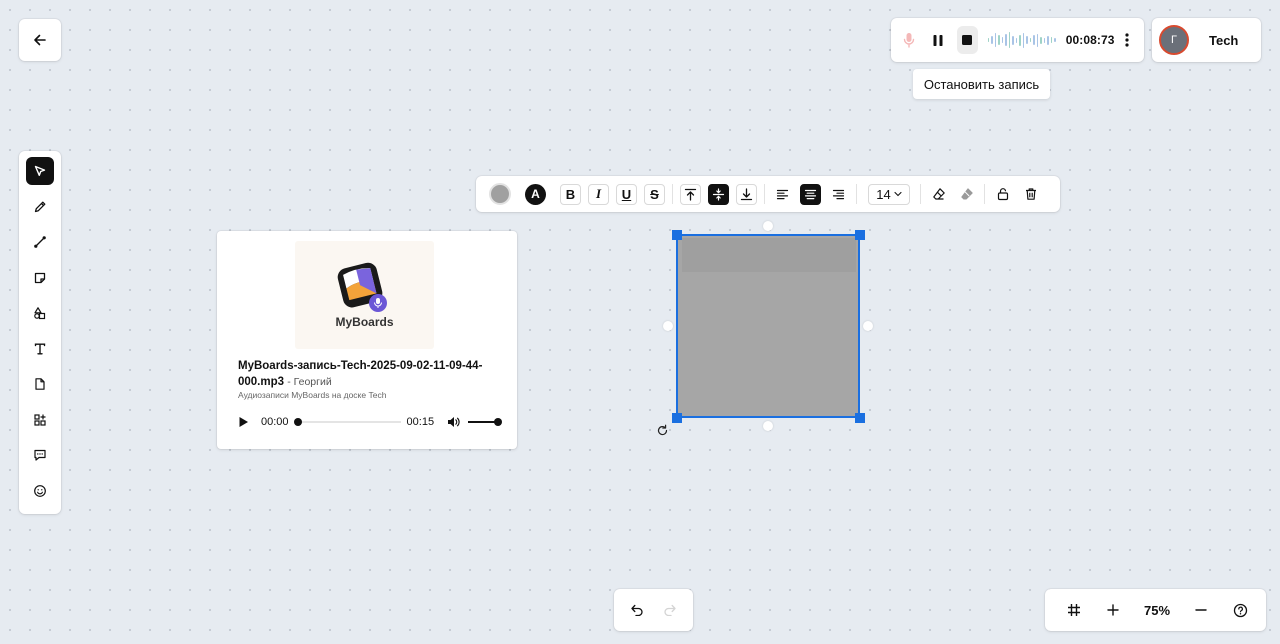 The width and height of the screenshot is (1280, 644). What do you see at coordinates (1206, 40) in the screenshot?
I see `user-panel: Г Tech` at bounding box center [1206, 40].